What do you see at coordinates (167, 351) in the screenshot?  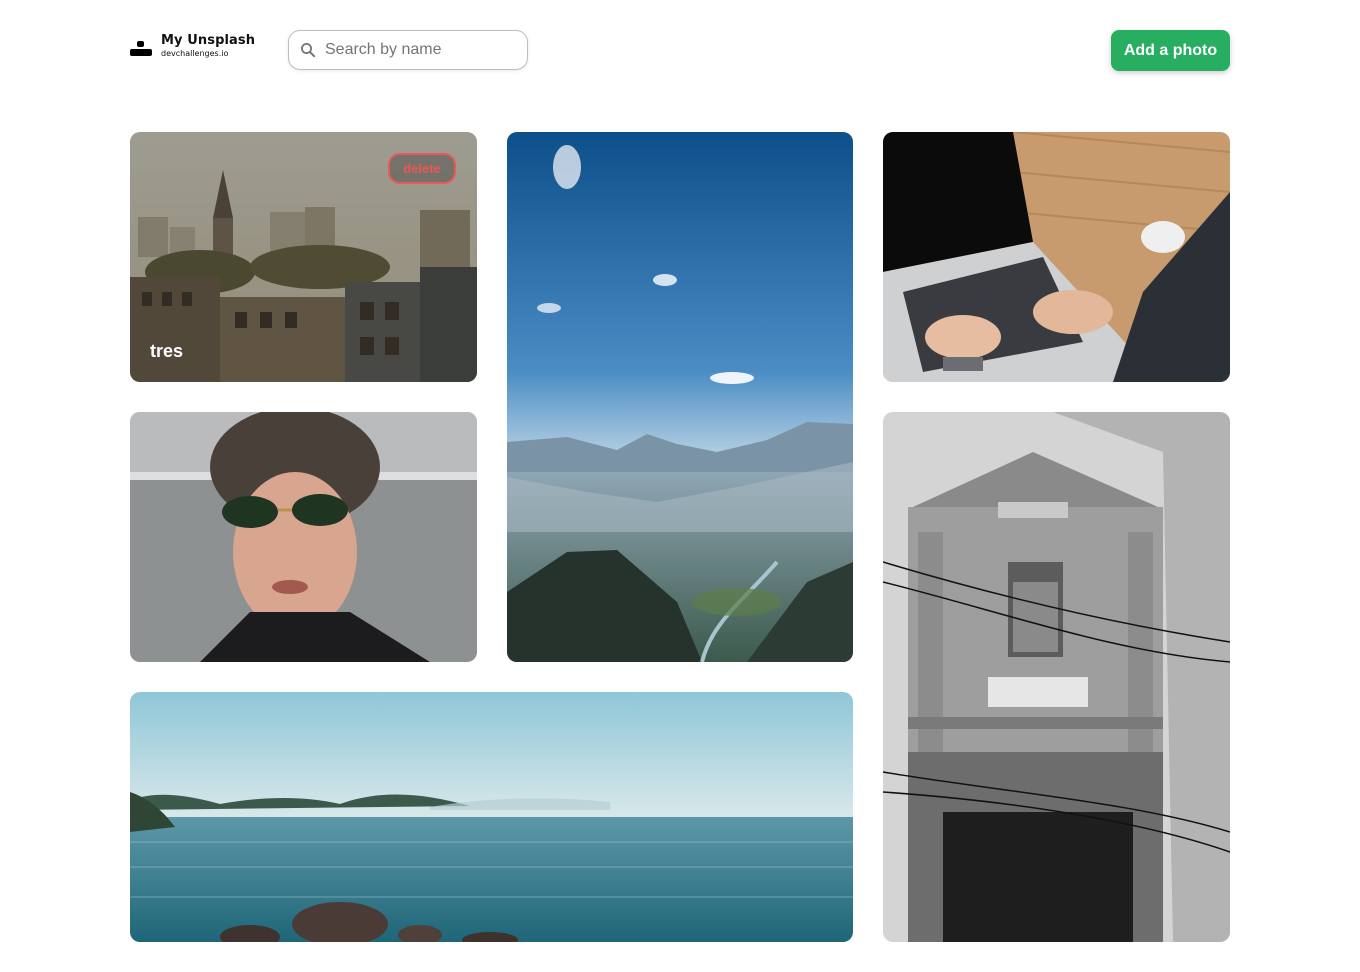 I see `photo-label: tres` at bounding box center [167, 351].